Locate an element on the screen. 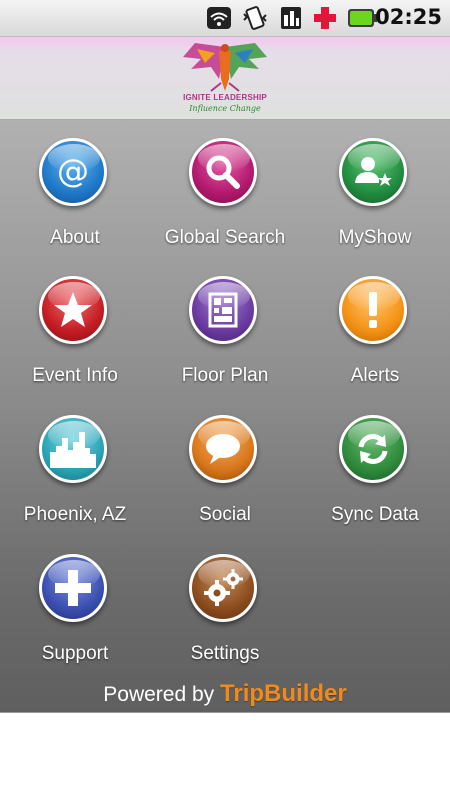 This screenshot has height=801, width=450. menu-label-global-search: Global Search is located at coordinates (225, 237).